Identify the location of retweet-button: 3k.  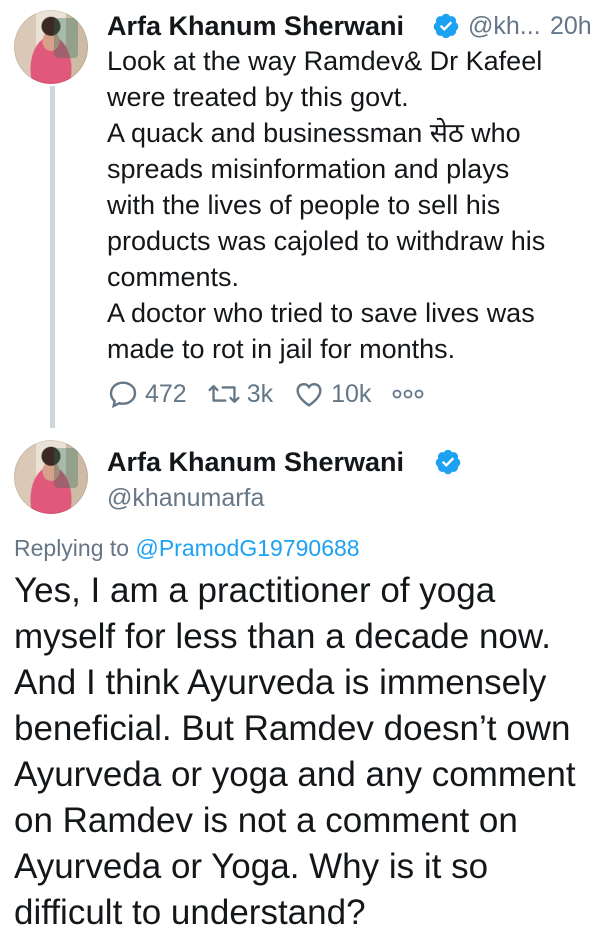
(240, 394).